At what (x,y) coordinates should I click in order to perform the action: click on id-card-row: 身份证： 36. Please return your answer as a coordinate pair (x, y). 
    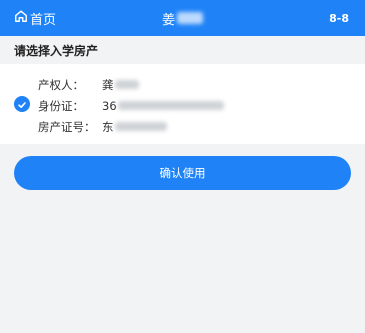
    Looking at the image, I should click on (131, 105).